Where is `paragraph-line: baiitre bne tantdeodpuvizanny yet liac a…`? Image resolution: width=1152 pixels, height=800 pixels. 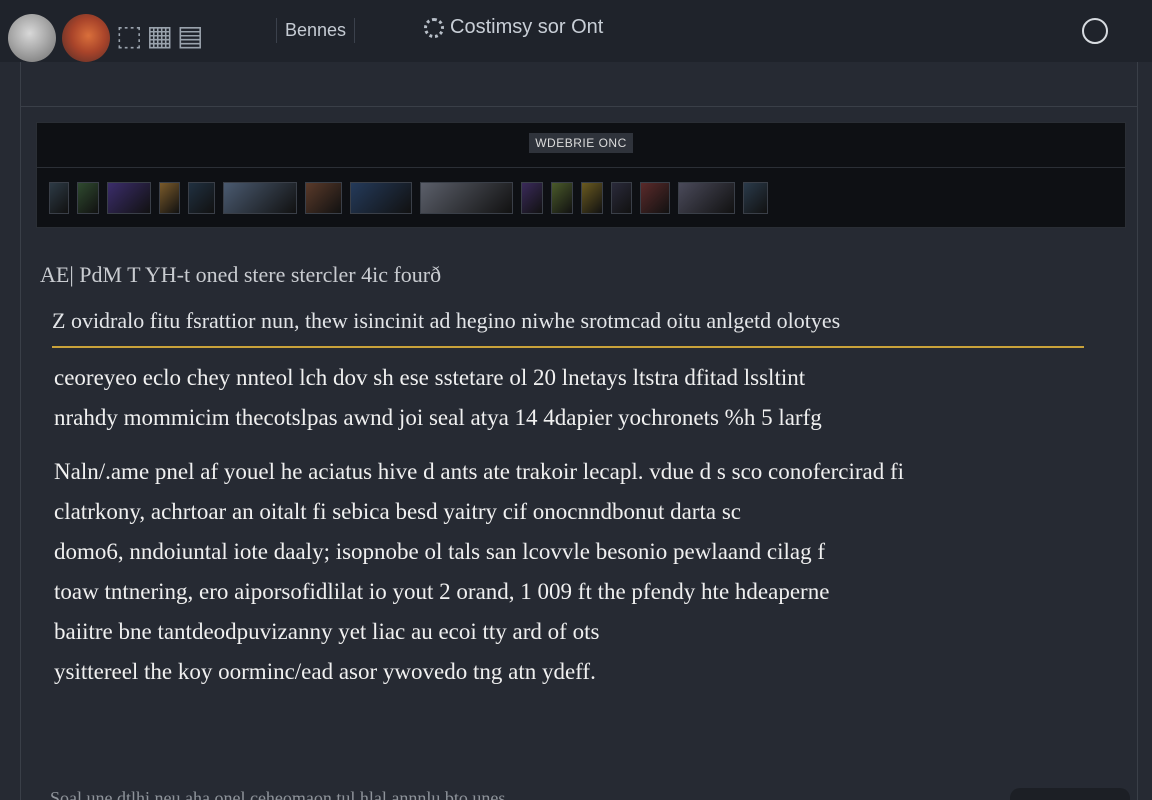 paragraph-line: baiitre bne tantdeodpuvizanny yet liac a… is located at coordinates (327, 631).